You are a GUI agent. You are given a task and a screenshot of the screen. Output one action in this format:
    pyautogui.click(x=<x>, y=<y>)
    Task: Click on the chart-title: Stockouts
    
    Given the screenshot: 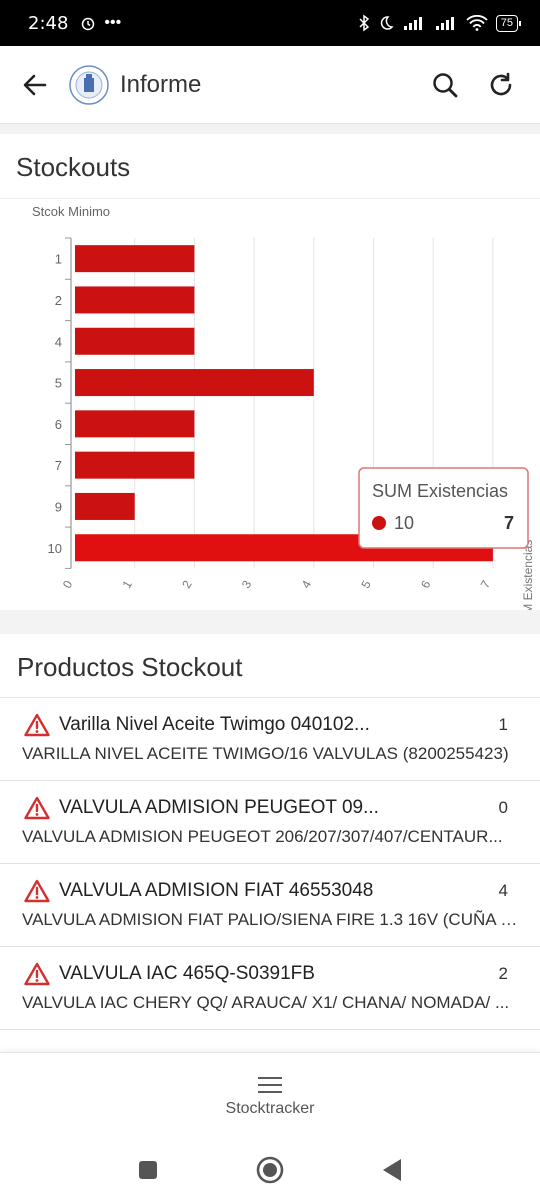 What is the action you would take?
    pyautogui.click(x=73, y=167)
    